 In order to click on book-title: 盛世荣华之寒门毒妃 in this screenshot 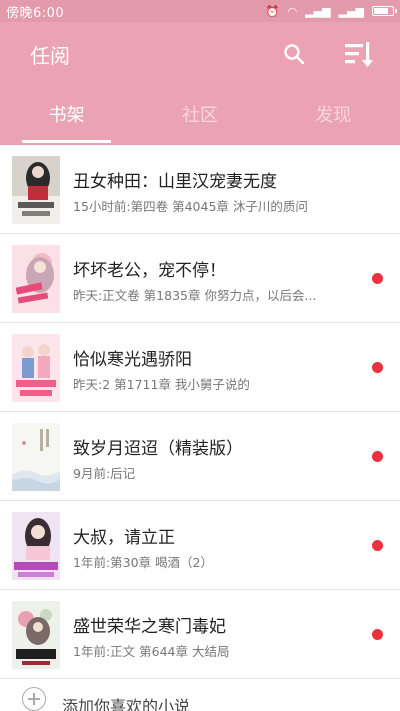, I will do `click(149, 627)`.